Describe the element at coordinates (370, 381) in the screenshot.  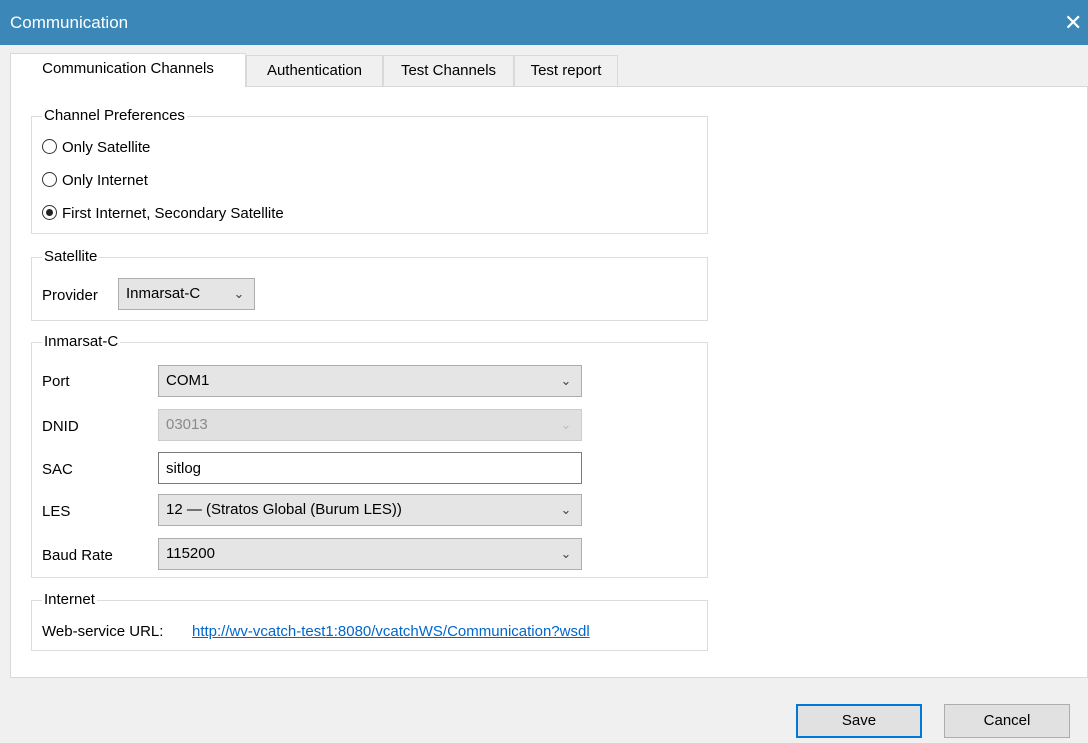
I see `port-select: COM1 ⌄` at that location.